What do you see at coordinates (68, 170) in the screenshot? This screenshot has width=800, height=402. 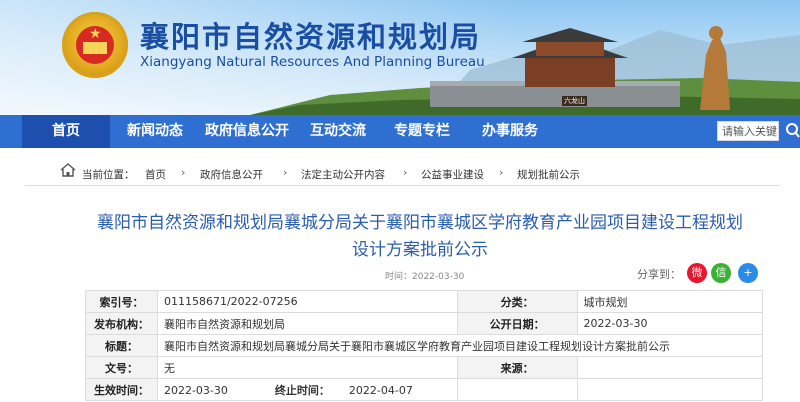 I see `home-icon` at bounding box center [68, 170].